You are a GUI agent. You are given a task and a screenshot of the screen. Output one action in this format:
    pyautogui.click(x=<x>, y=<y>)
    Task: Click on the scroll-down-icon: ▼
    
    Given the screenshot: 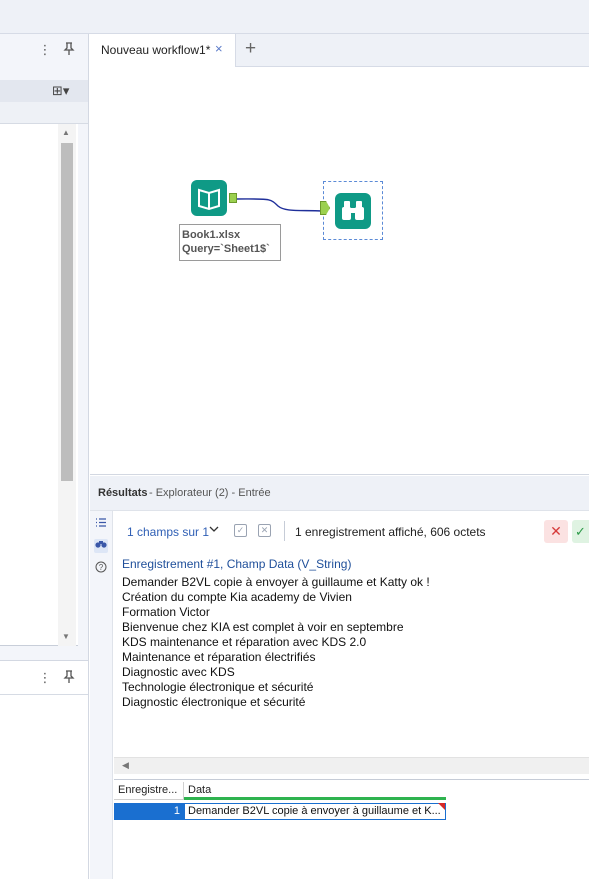 What is the action you would take?
    pyautogui.click(x=66, y=636)
    